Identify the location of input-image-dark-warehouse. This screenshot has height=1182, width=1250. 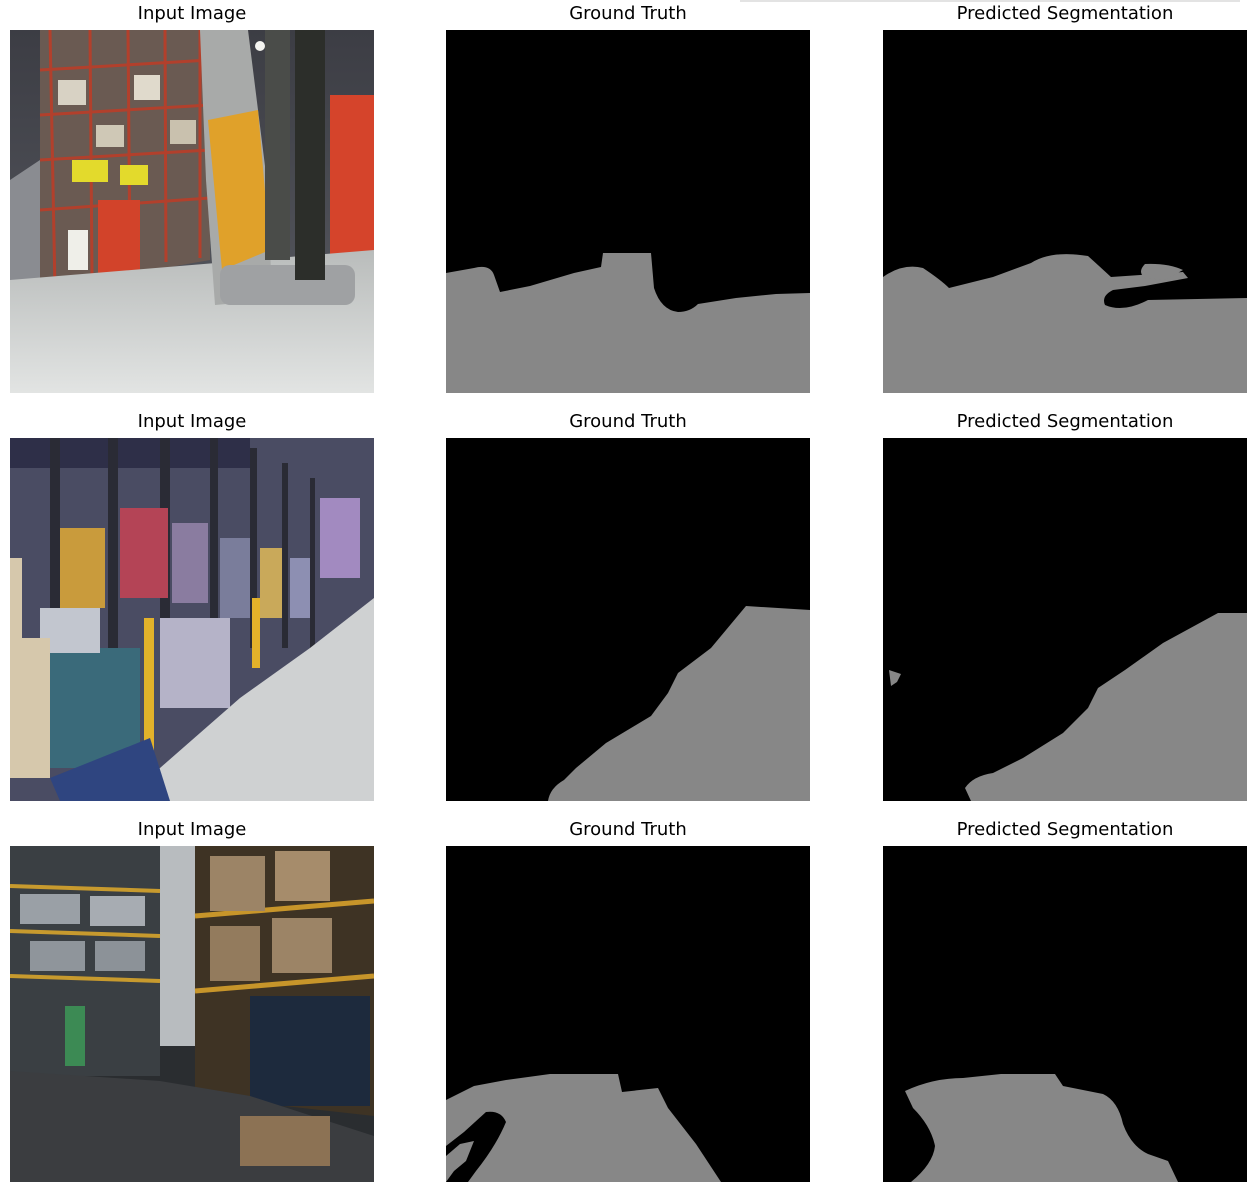
(192, 1014).